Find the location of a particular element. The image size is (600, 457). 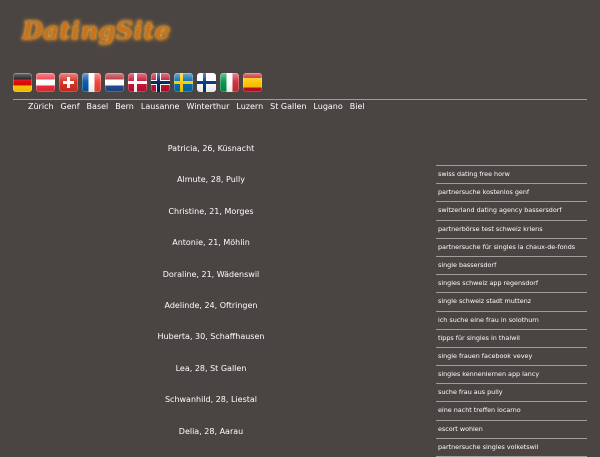

list-item: tipps für singles in thalwil is located at coordinates (511, 339).